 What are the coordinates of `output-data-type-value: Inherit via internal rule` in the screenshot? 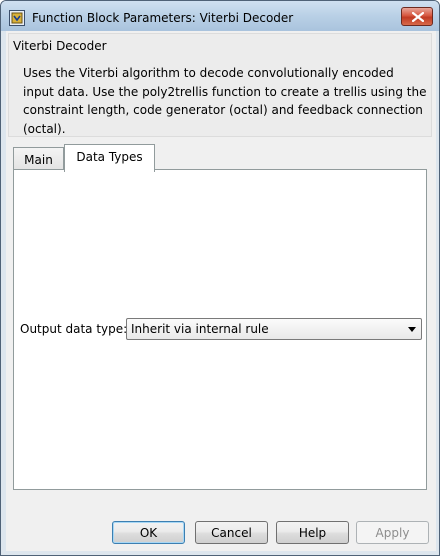 It's located at (200, 329).